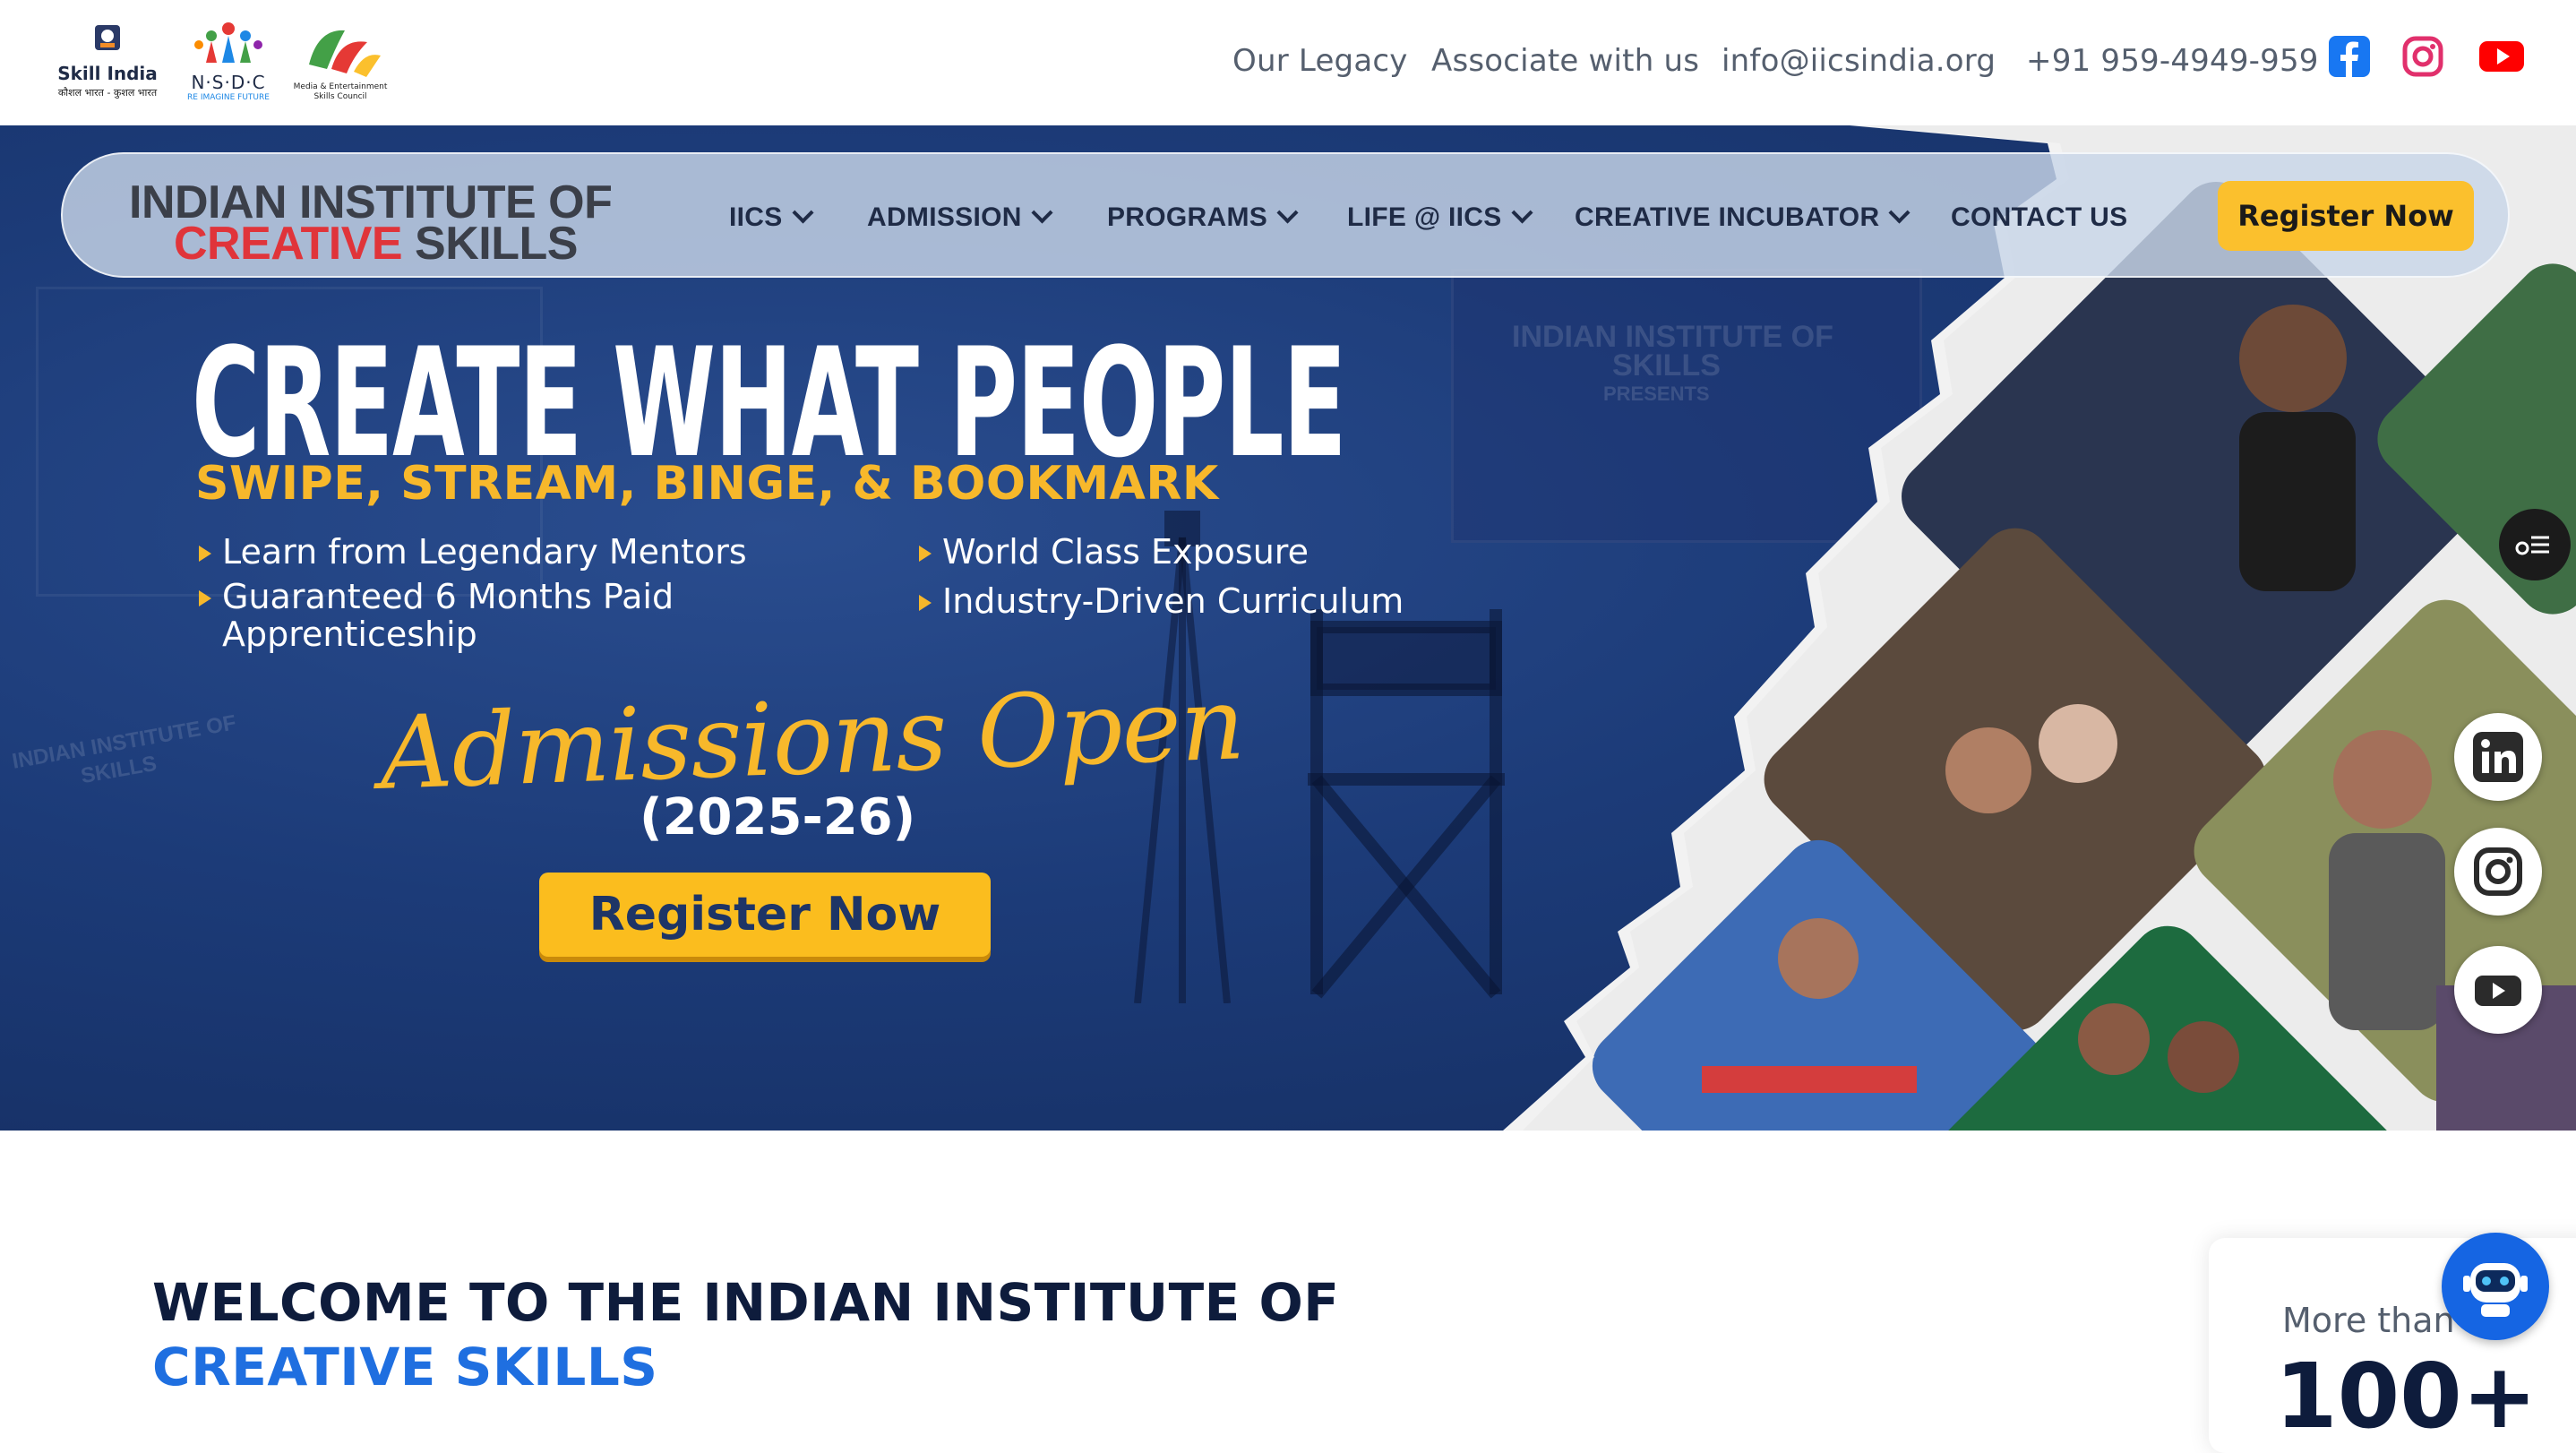  Describe the element at coordinates (2349, 57) in the screenshot. I see `facebook-icon` at that location.